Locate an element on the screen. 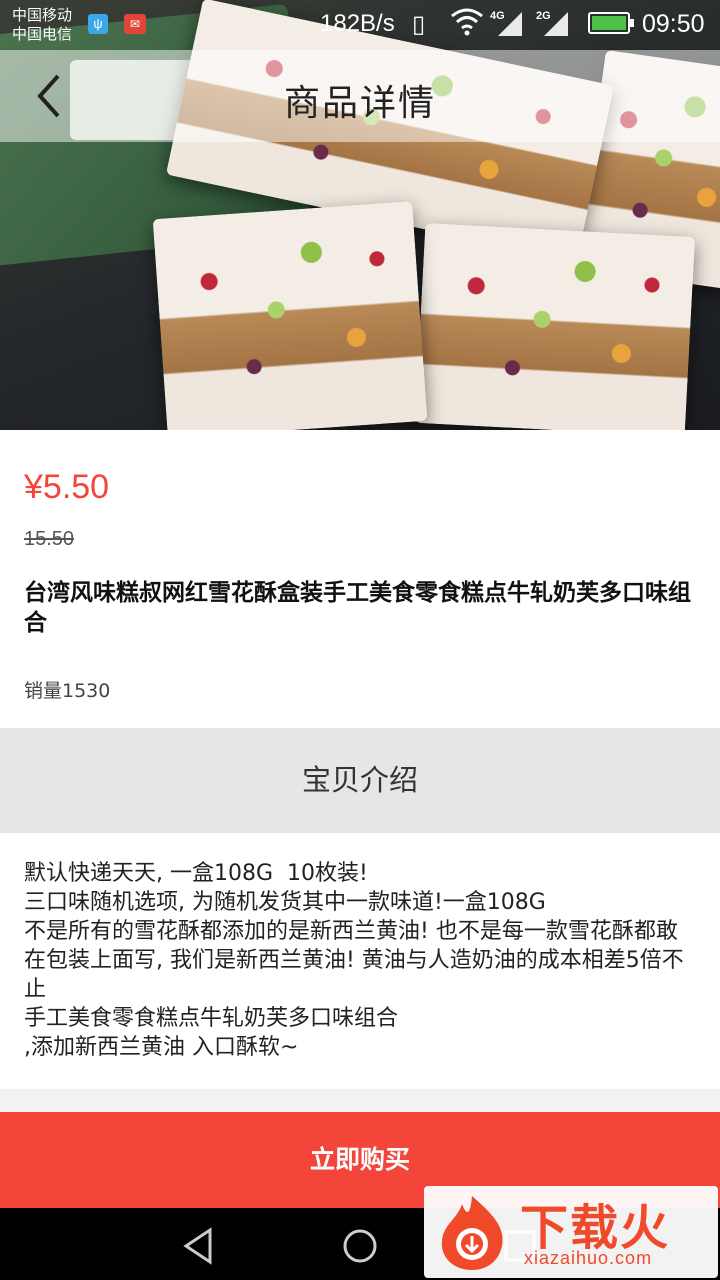  nav-header: 商品详情 is located at coordinates (360, 96).